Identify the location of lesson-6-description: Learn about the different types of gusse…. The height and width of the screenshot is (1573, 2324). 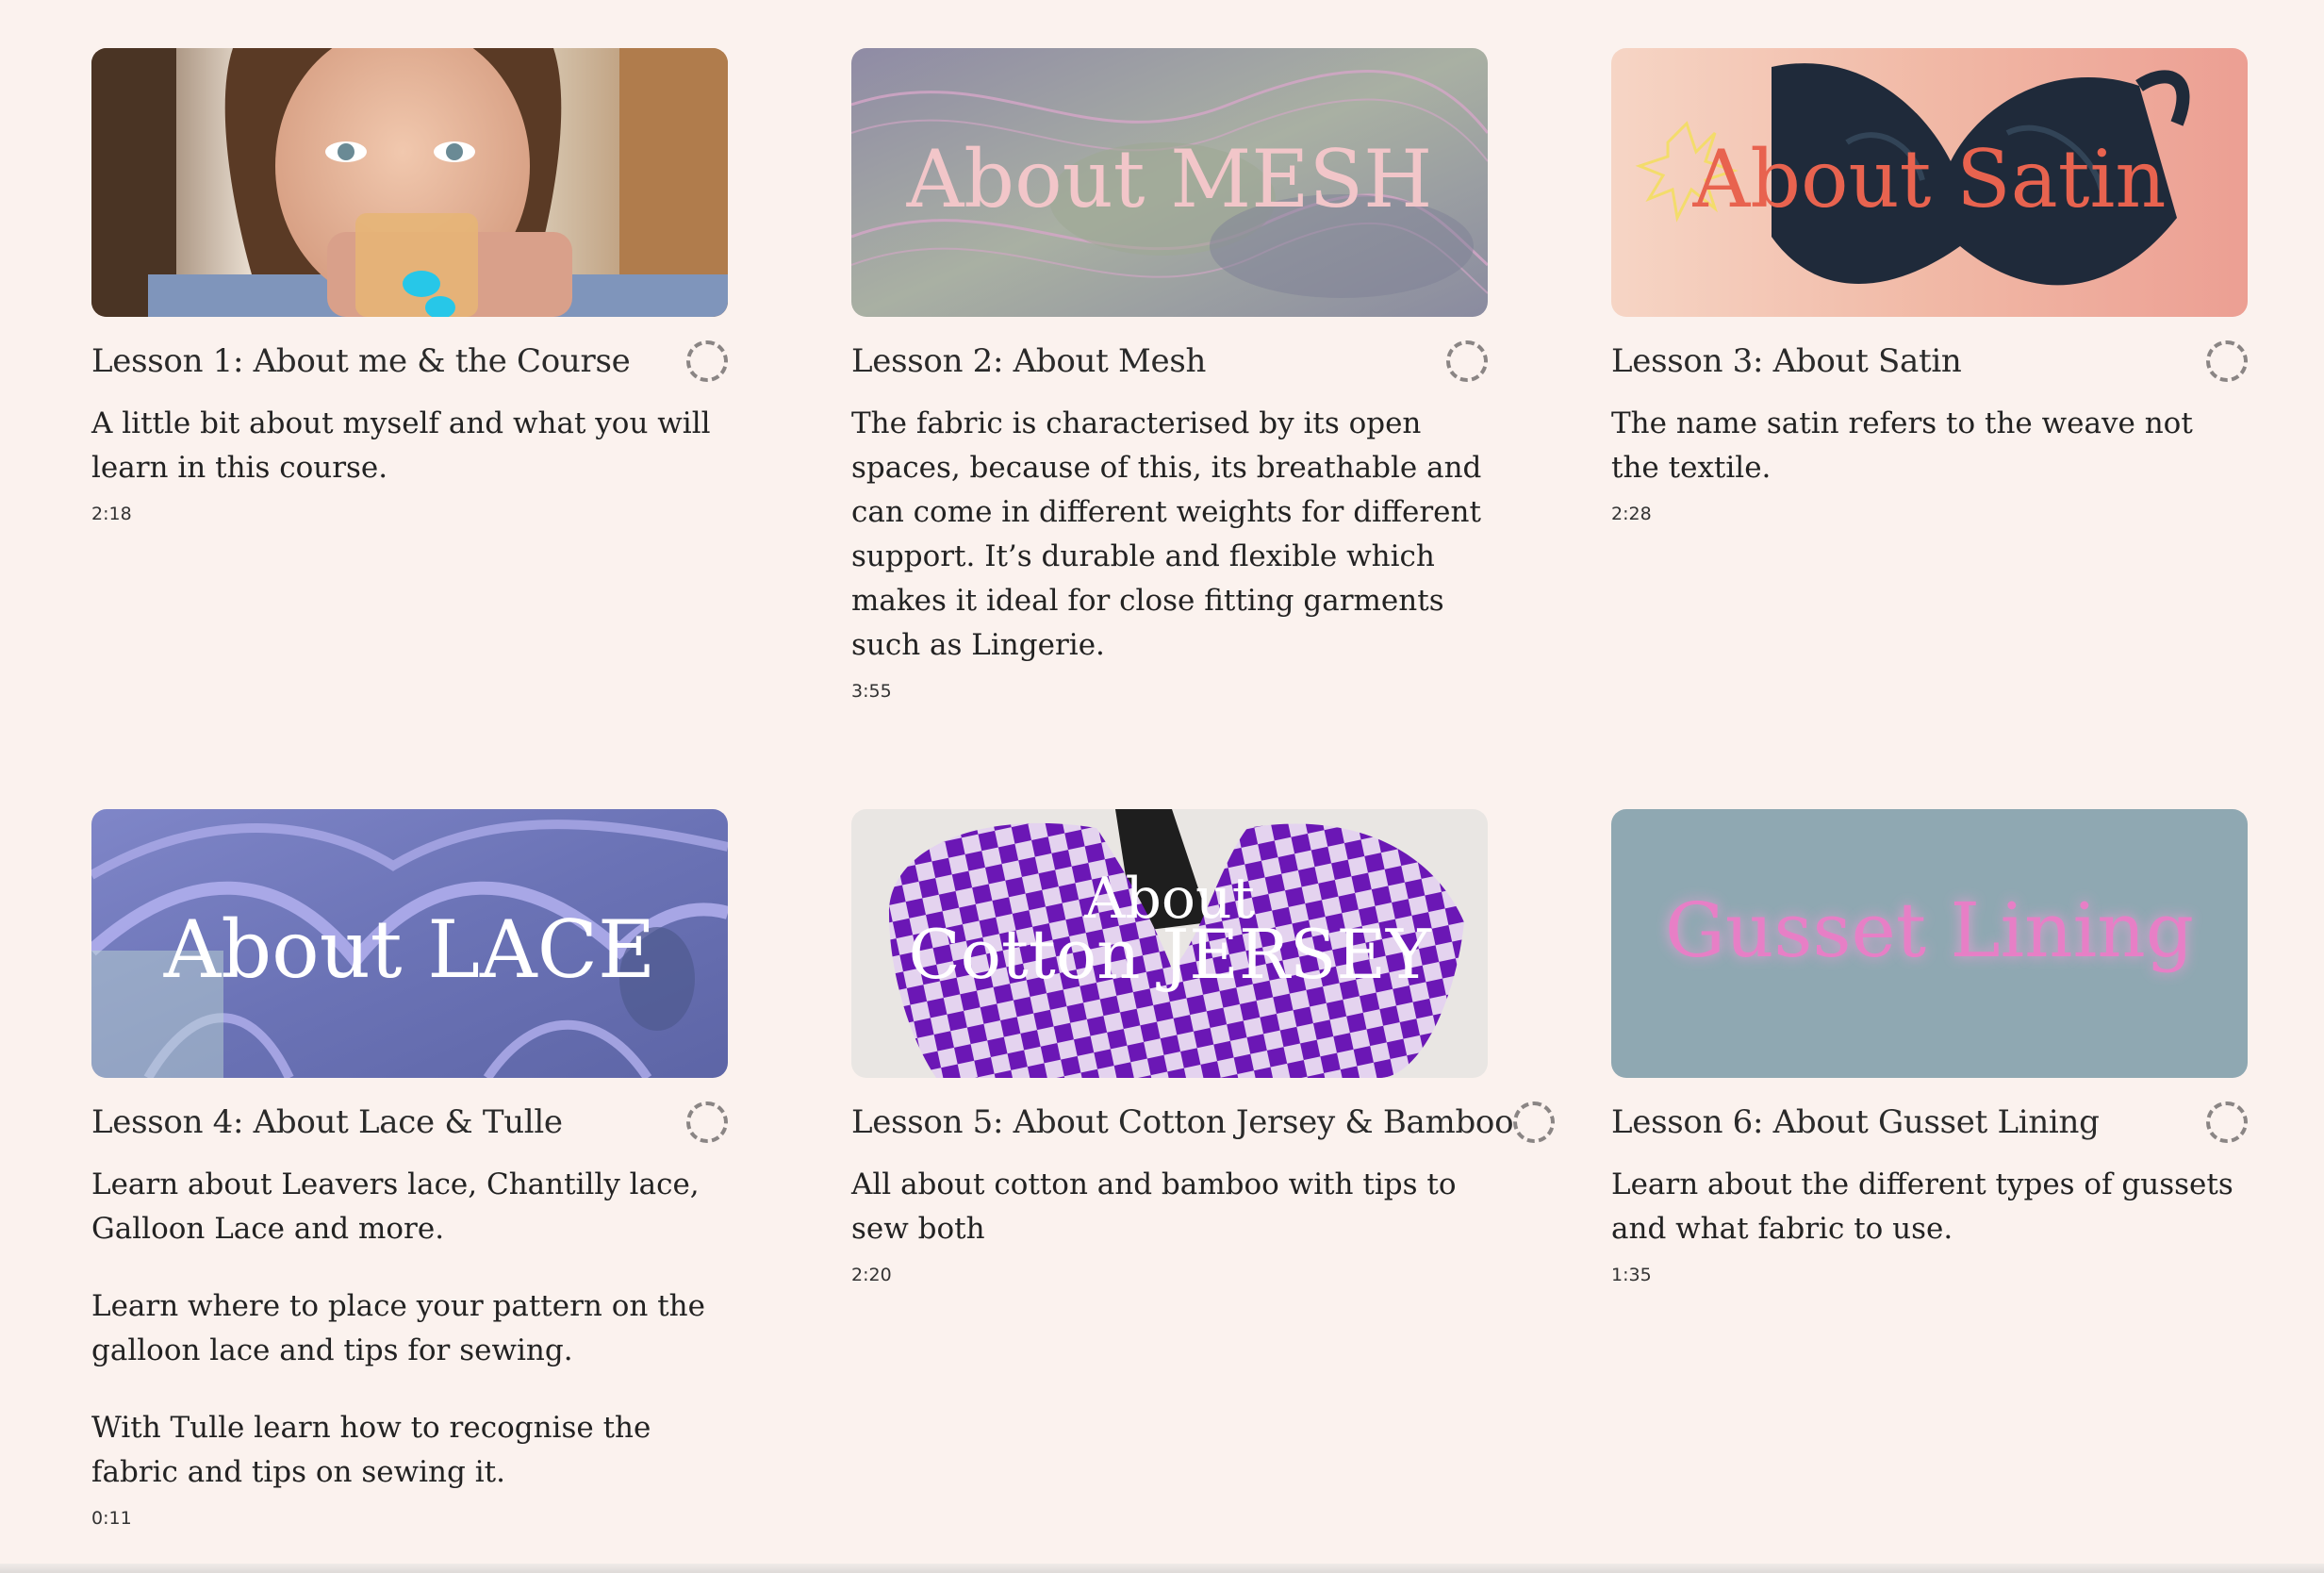
(1930, 1207).